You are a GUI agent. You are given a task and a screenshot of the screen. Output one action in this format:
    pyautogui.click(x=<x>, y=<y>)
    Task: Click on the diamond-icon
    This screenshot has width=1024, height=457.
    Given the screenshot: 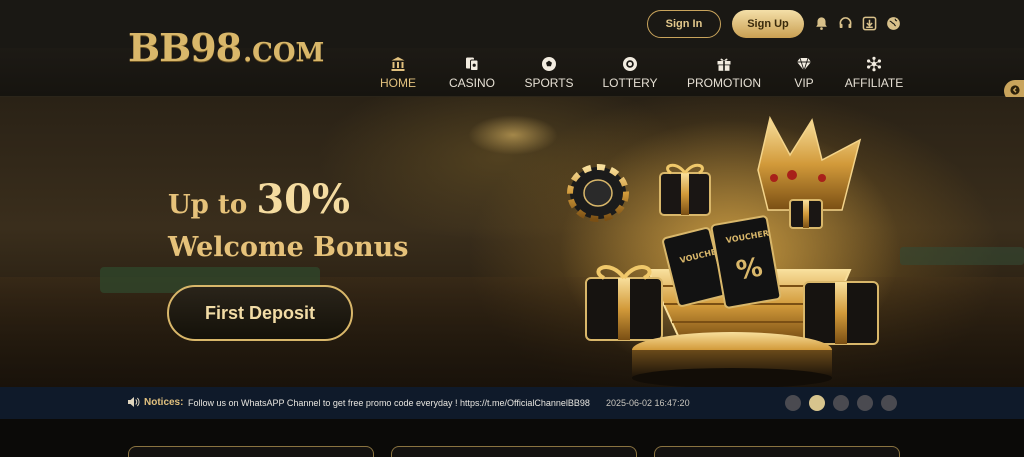 What is the action you would take?
    pyautogui.click(x=804, y=65)
    